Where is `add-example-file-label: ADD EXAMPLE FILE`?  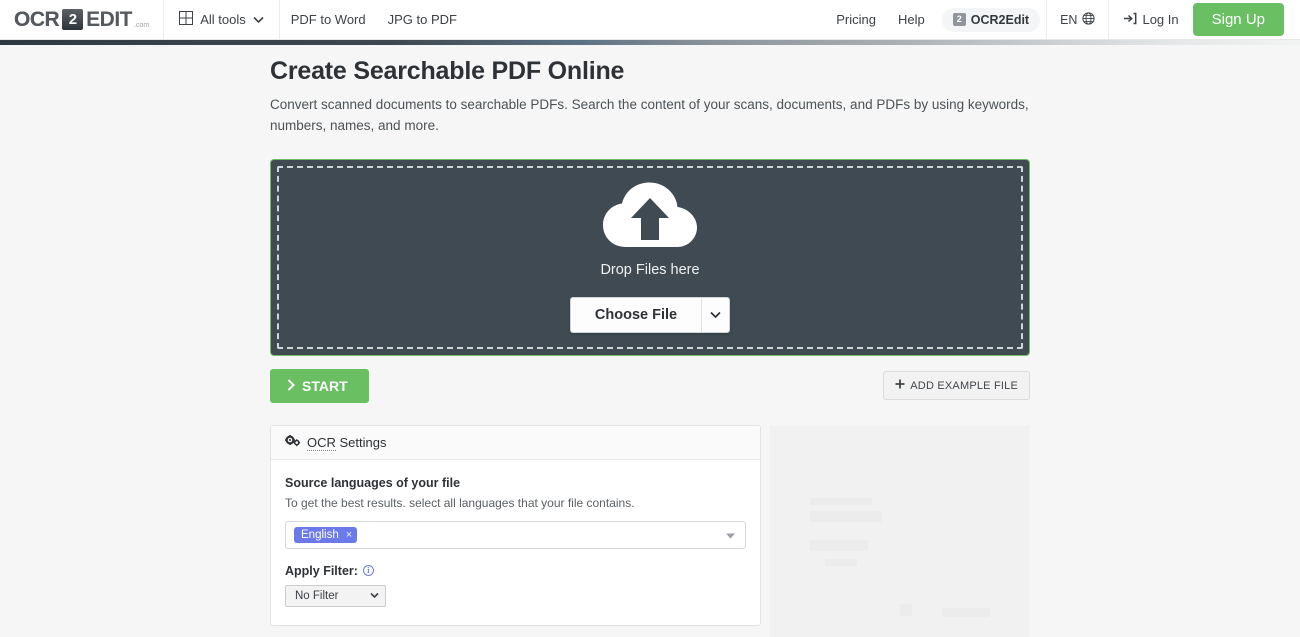
add-example-file-label: ADD EXAMPLE FILE is located at coordinates (964, 385).